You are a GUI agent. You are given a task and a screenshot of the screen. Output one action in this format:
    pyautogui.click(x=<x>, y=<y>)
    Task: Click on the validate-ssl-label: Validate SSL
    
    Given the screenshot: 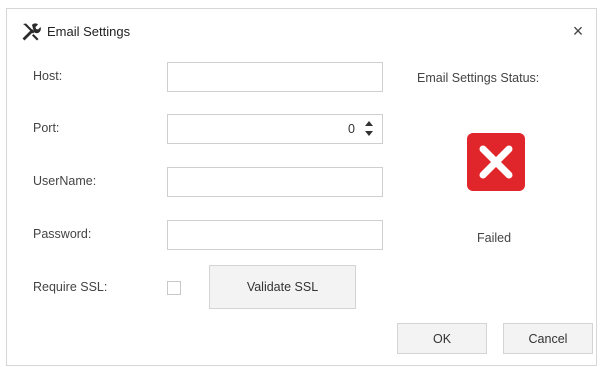 What is the action you would take?
    pyautogui.click(x=282, y=287)
    